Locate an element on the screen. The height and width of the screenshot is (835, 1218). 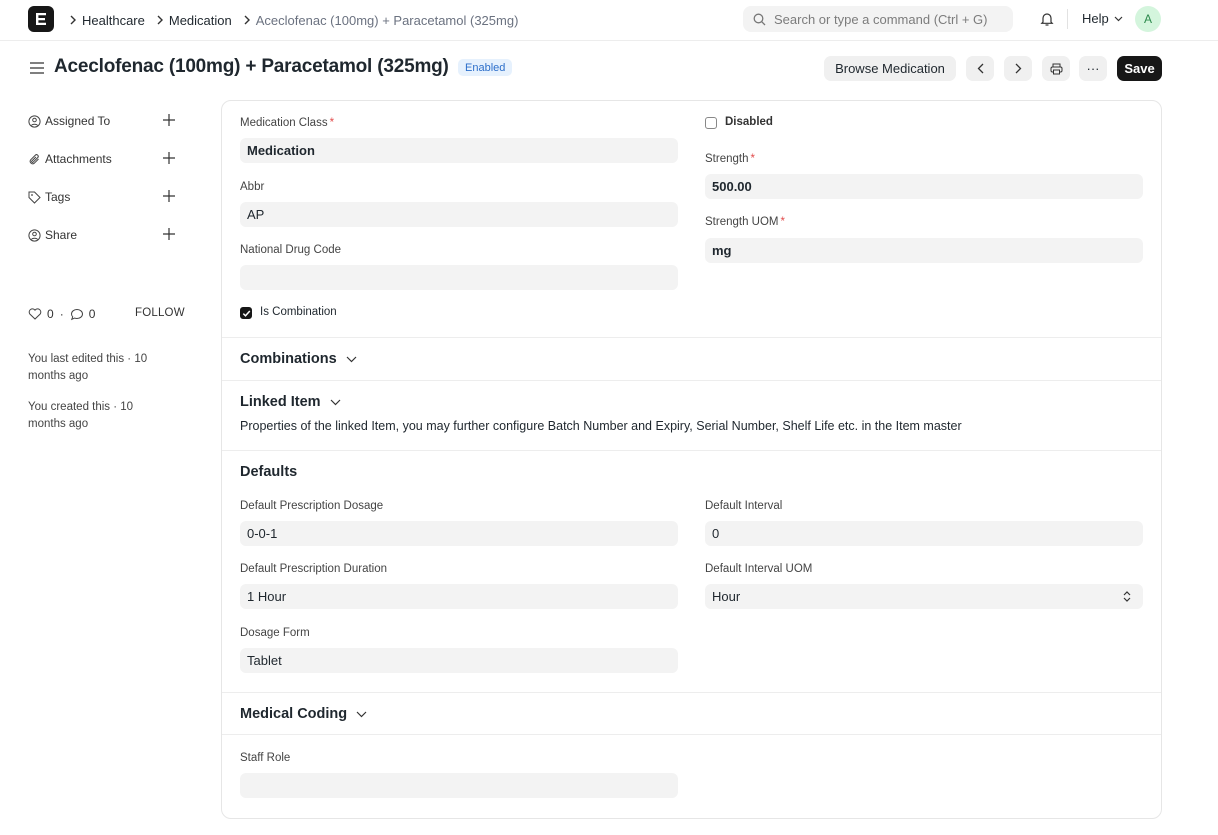
default-interval-uom-select: Hour is located at coordinates (924, 596).